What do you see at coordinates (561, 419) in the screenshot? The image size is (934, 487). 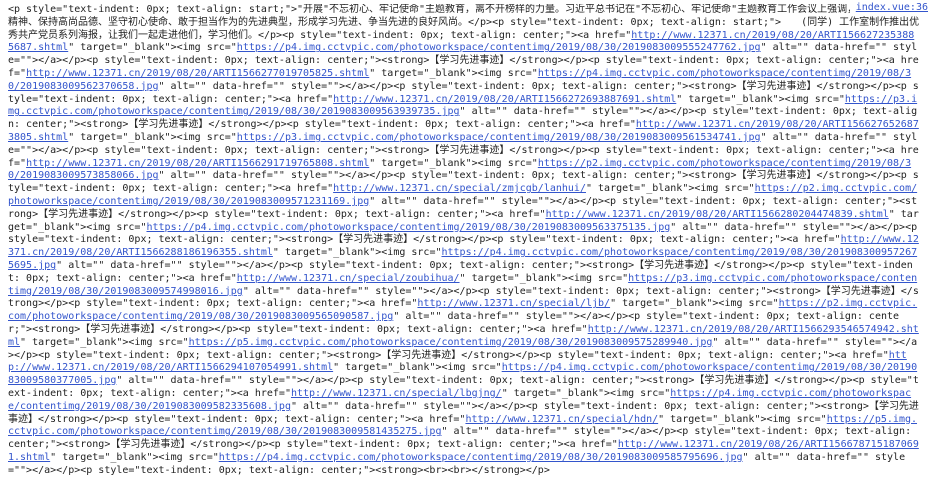 I see `log-url-link: http://www.12371.cn/special/hdn/` at bounding box center [561, 419].